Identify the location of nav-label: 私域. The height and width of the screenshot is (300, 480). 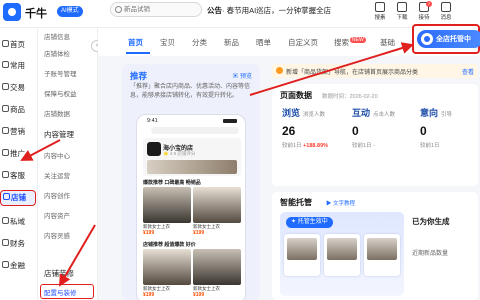
(17, 221).